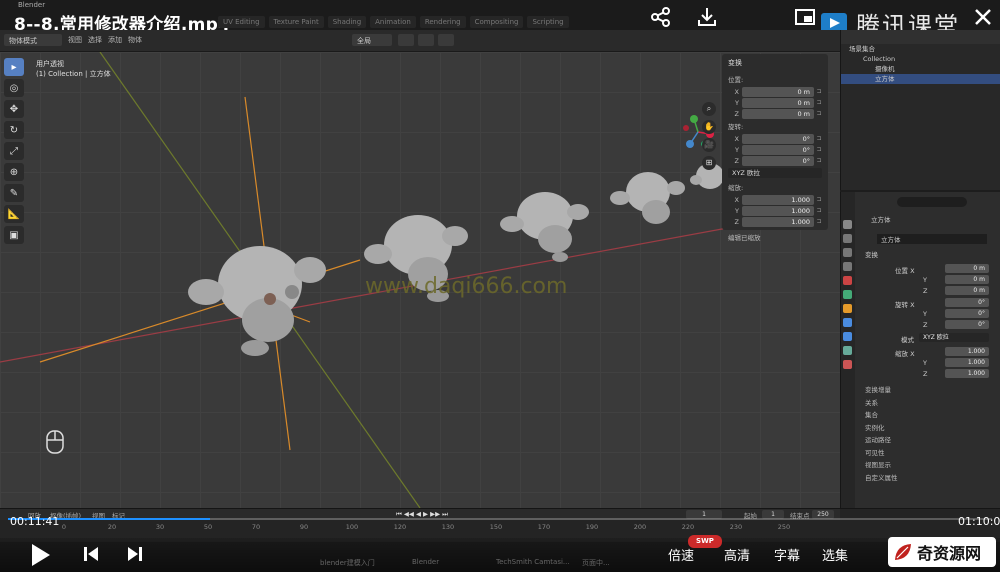 This screenshot has width=1000, height=572. I want to click on prop-location-z: 0 m, so click(967, 290).